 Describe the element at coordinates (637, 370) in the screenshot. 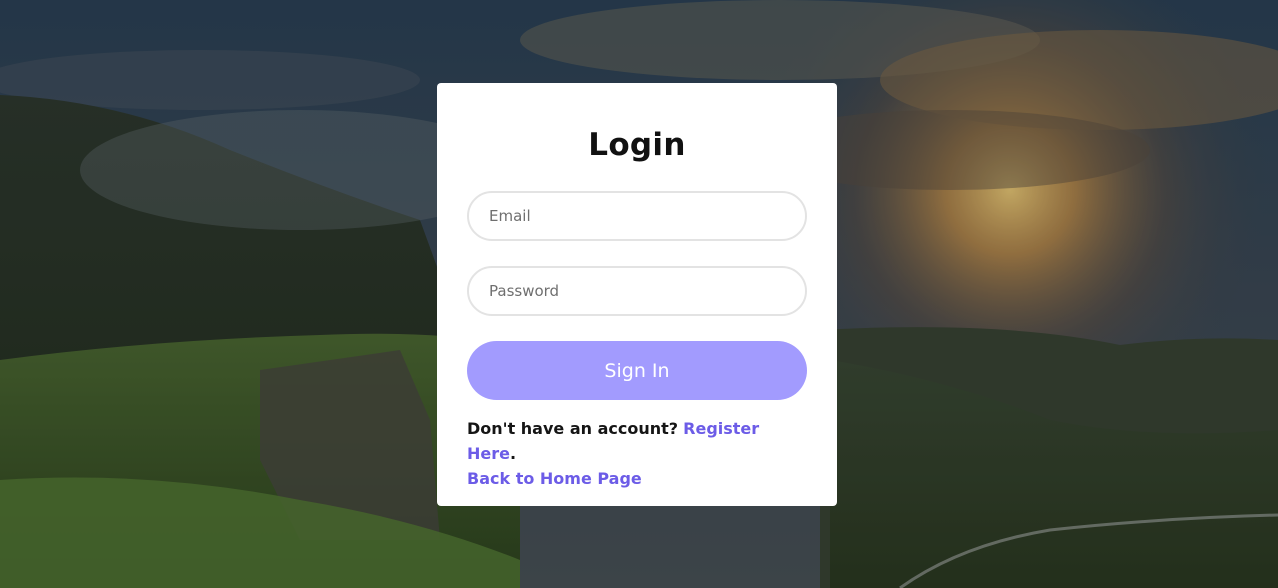

I see `sign-in-button: Sign In` at that location.